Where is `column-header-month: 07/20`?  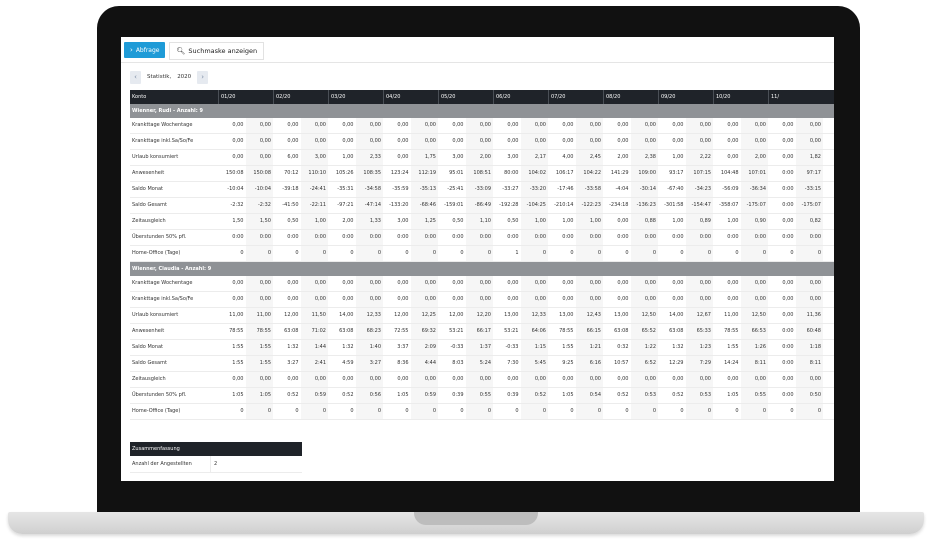 column-header-month: 07/20 is located at coordinates (575, 97).